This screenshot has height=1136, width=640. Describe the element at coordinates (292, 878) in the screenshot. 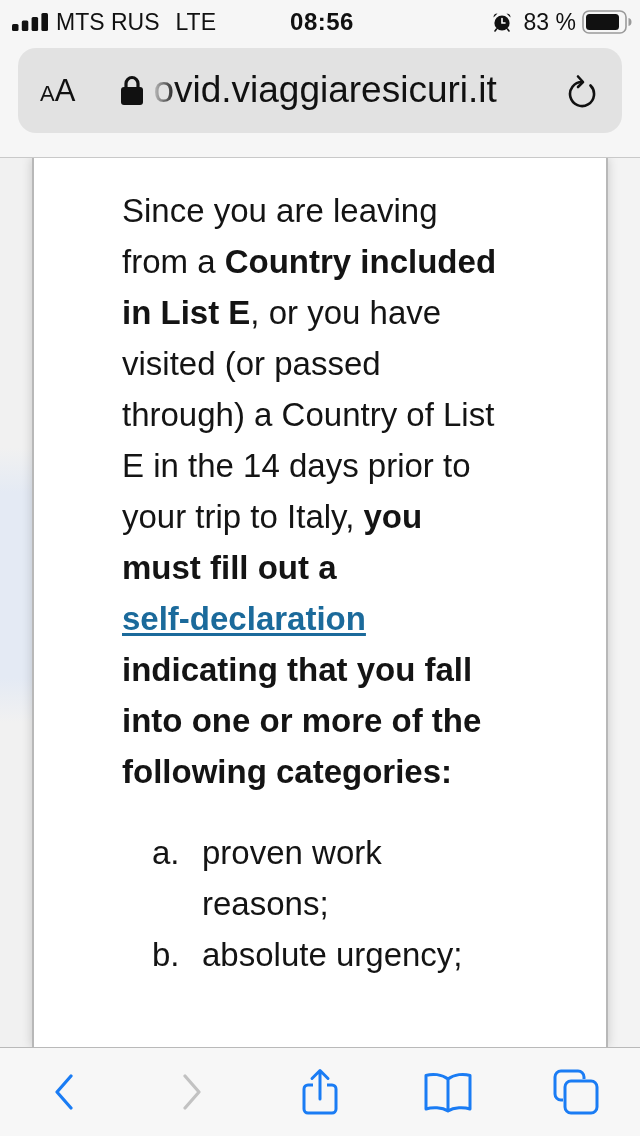

I see `list-item-text: proven work reasons;` at that location.